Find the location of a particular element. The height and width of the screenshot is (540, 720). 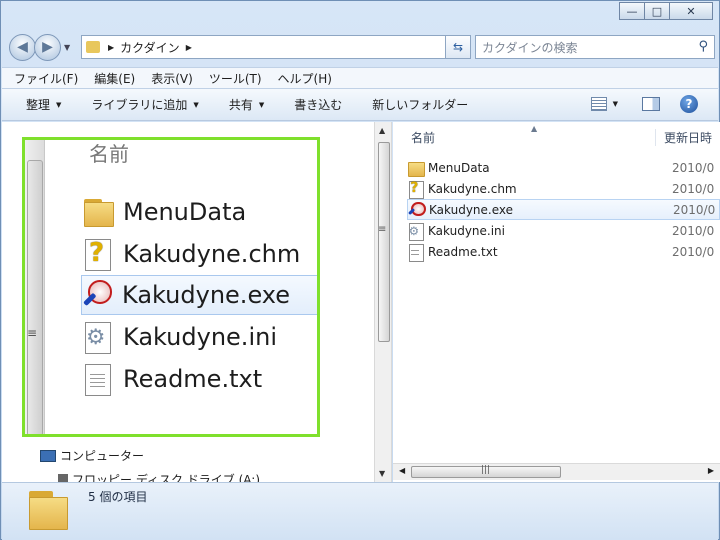

settings-file-icon is located at coordinates (98, 338).